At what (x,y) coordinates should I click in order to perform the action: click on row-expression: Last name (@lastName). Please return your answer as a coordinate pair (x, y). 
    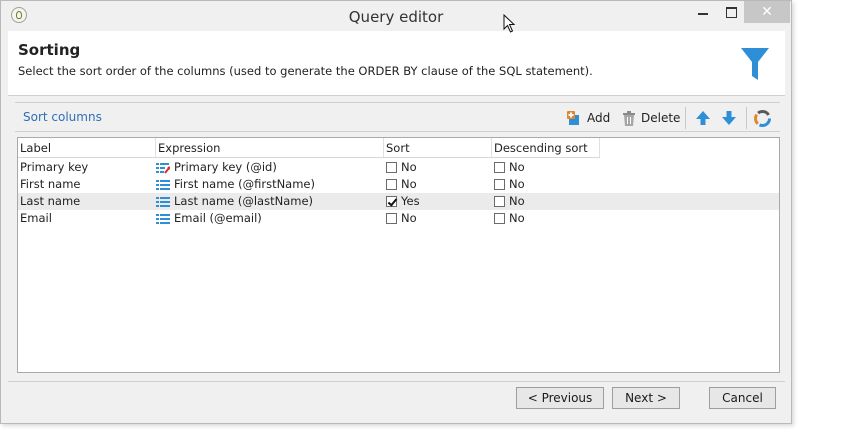
    Looking at the image, I should click on (234, 201).